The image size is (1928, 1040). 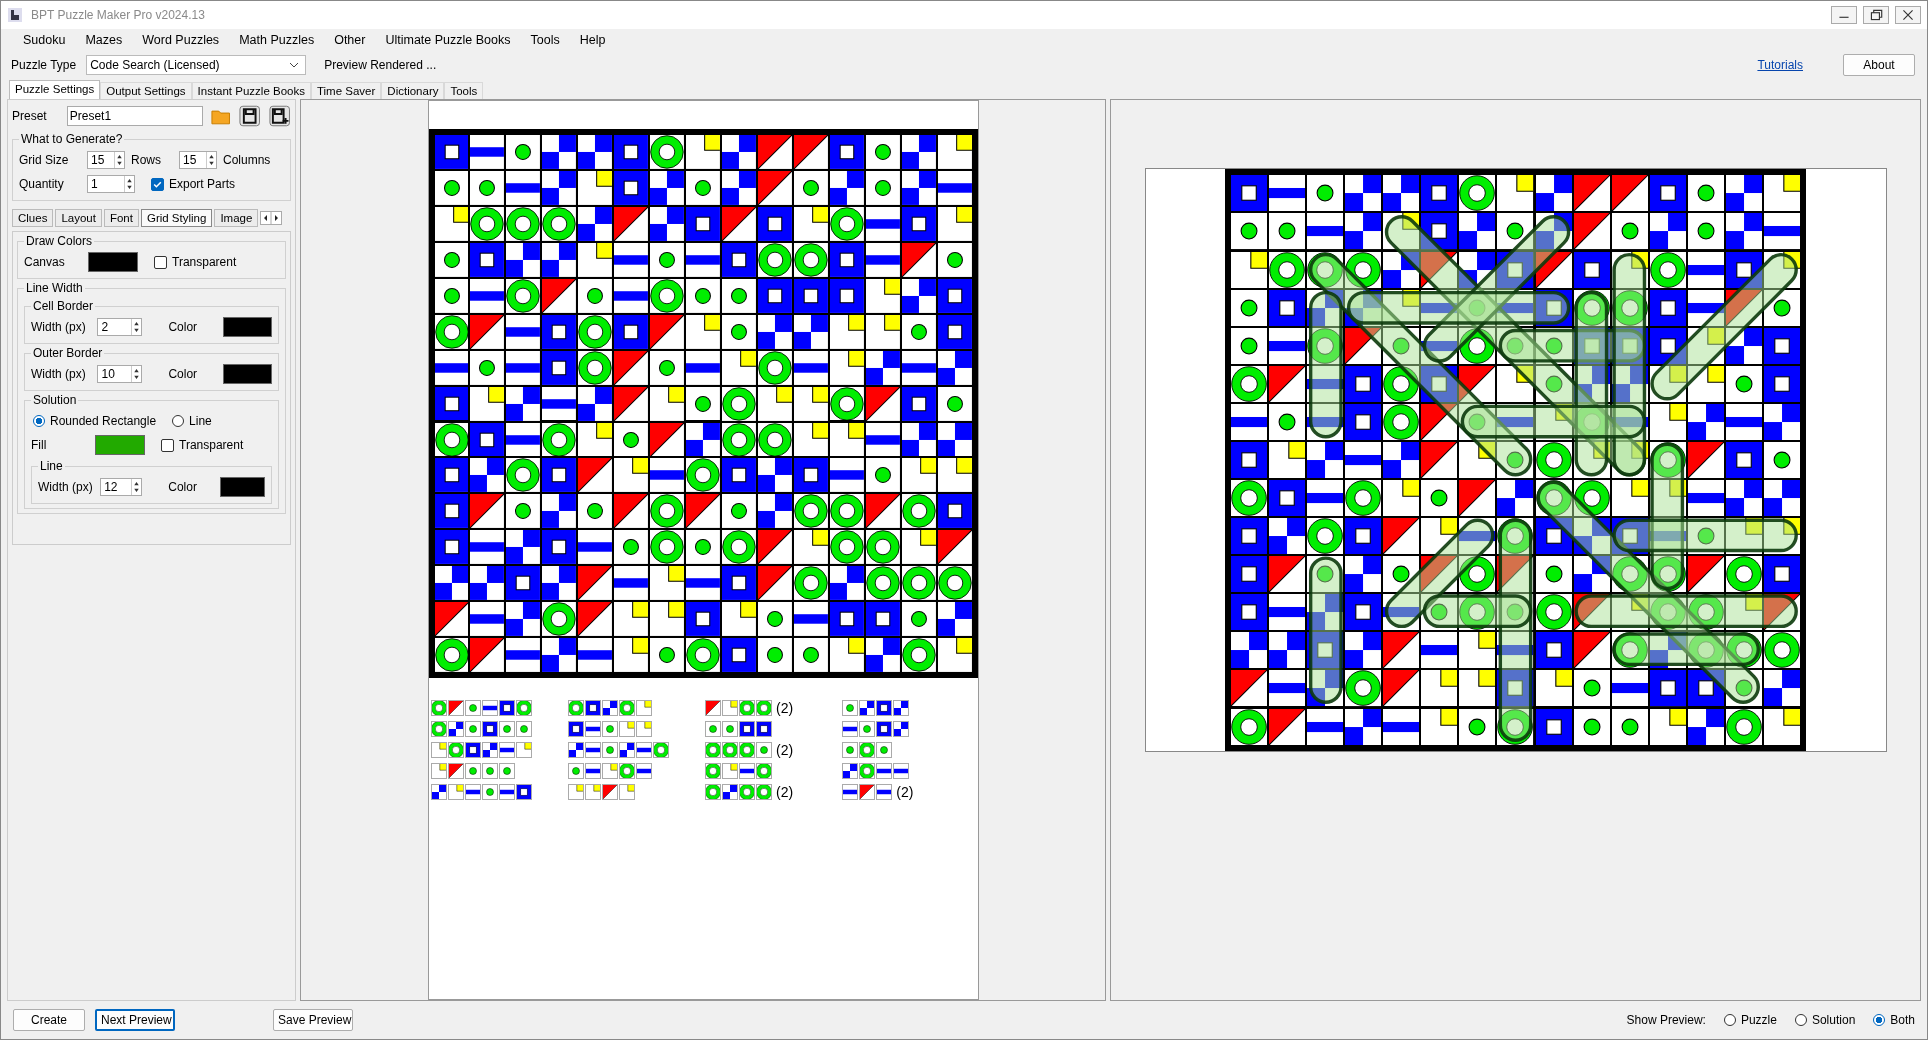 I want to click on about-button: About, so click(x=1879, y=65).